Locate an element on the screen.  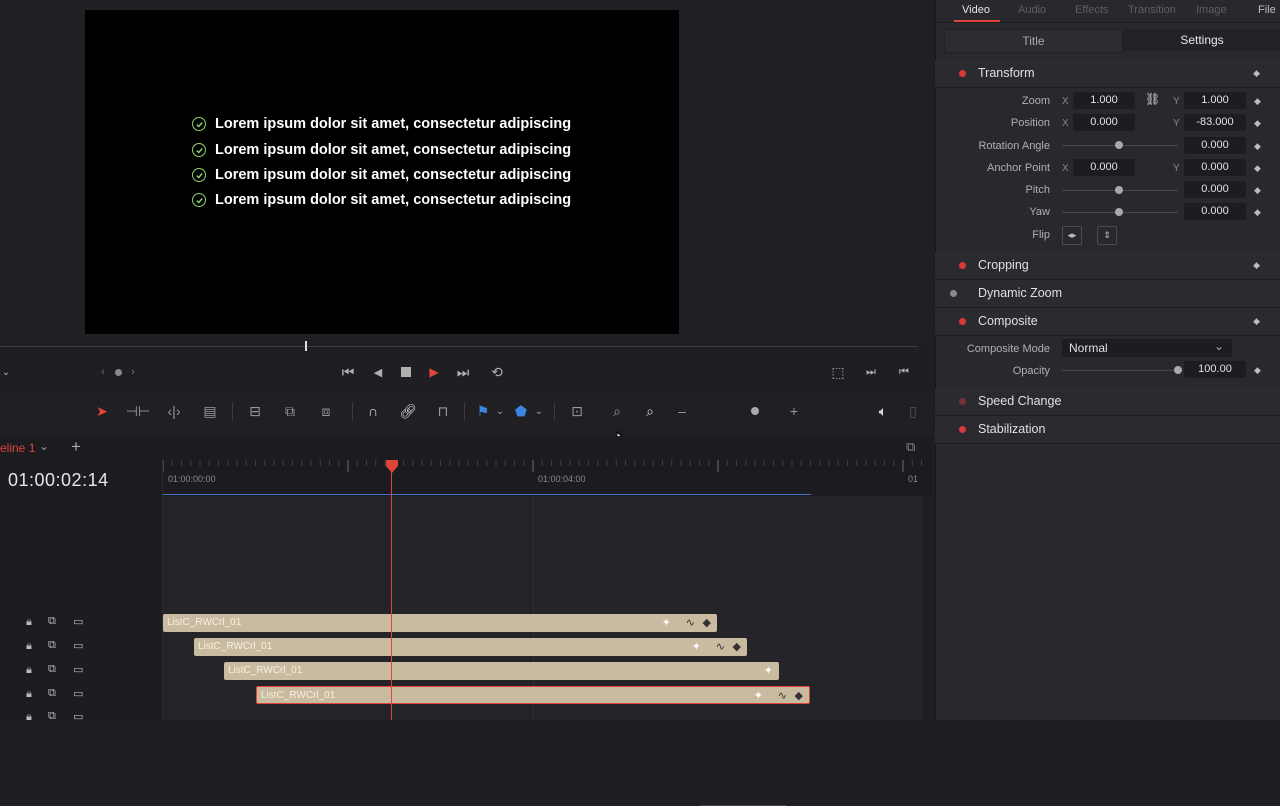
audio-volume-icon: 🔈︎ is located at coordinates (883, 411).